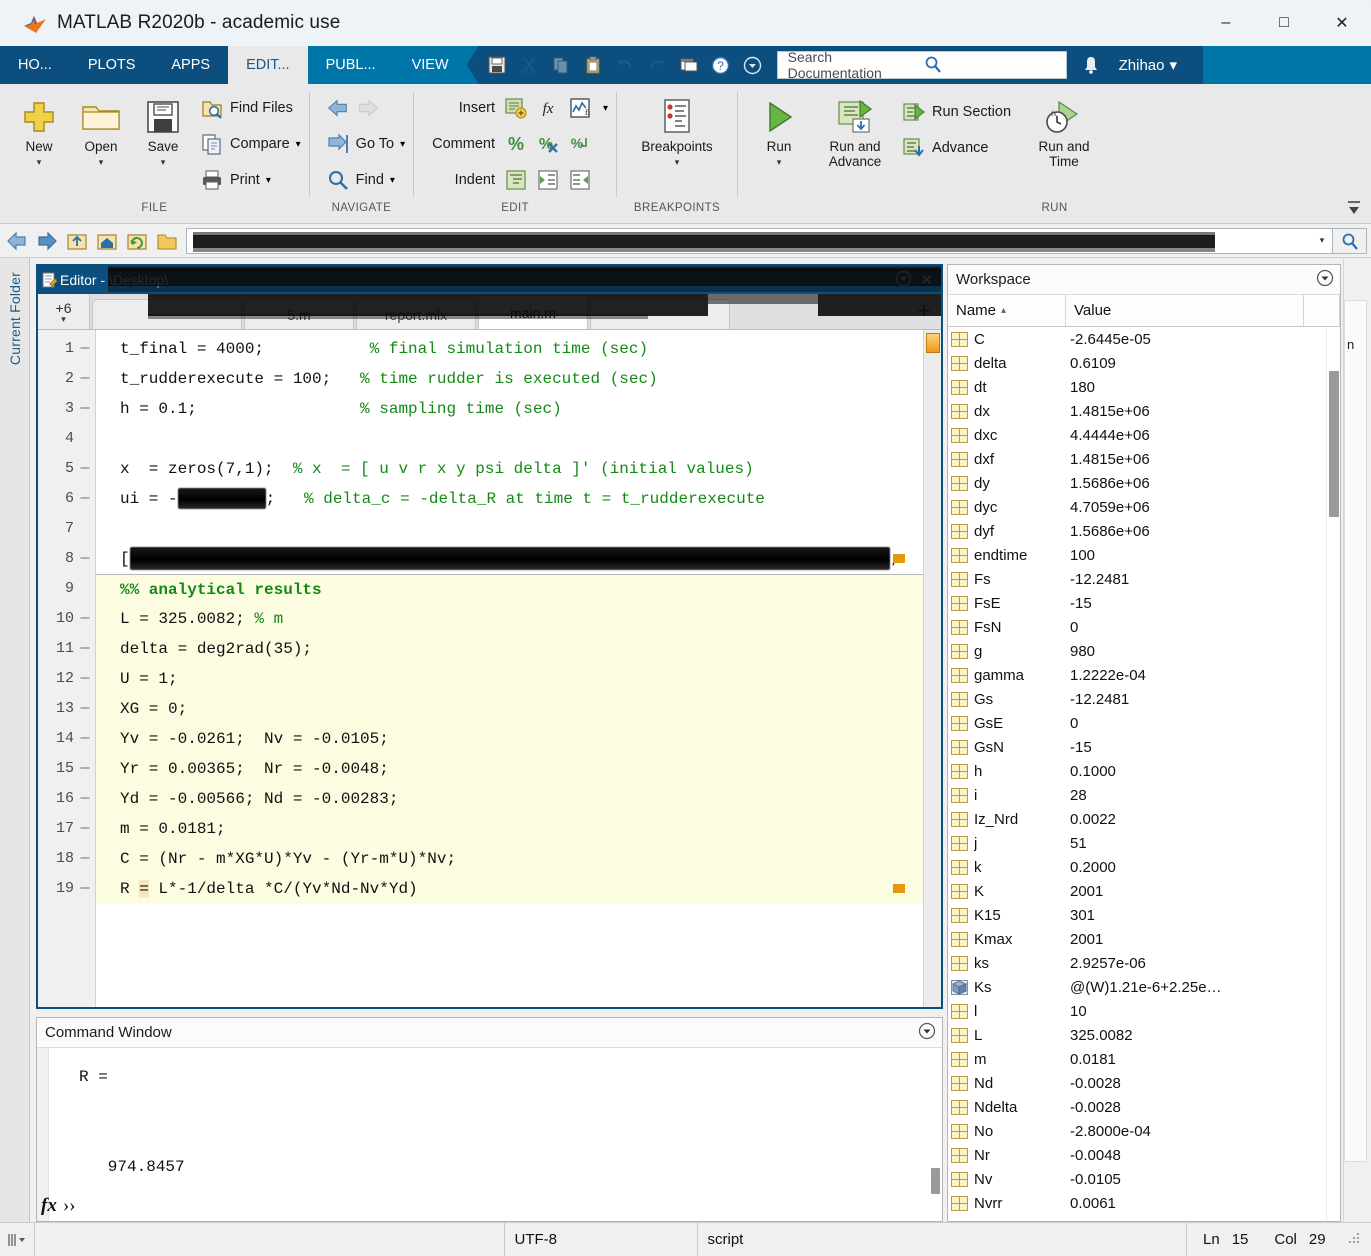  I want to click on tab-overflow-badge: +6 ▾, so click(64, 311).